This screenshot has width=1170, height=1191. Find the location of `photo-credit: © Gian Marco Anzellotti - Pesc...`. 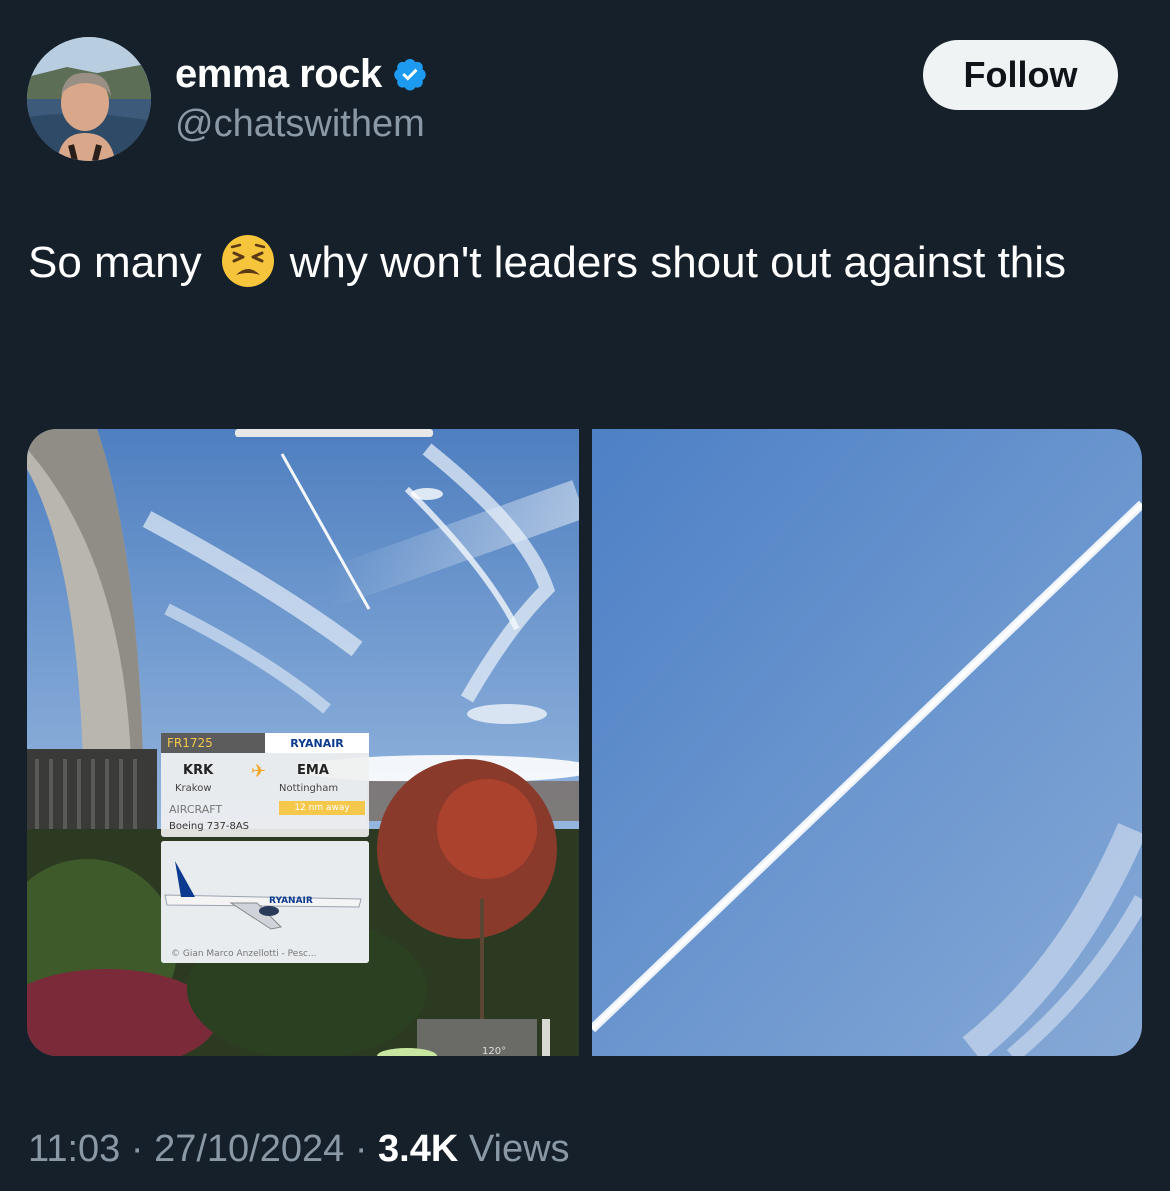

photo-credit: © Gian Marco Anzellotti - Pesc... is located at coordinates (244, 954).